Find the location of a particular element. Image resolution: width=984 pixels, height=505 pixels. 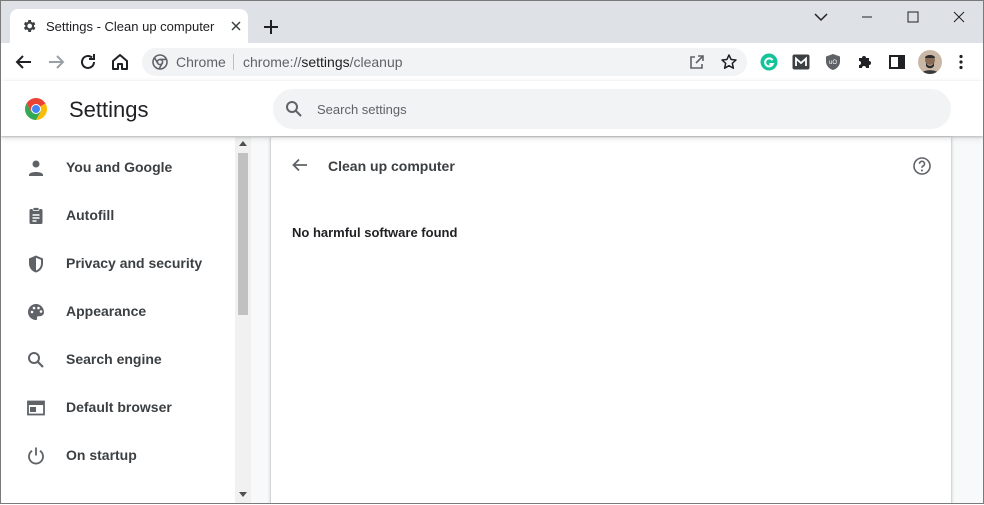

sidebar-item-default-browser: Default browser is located at coordinates (118, 408).